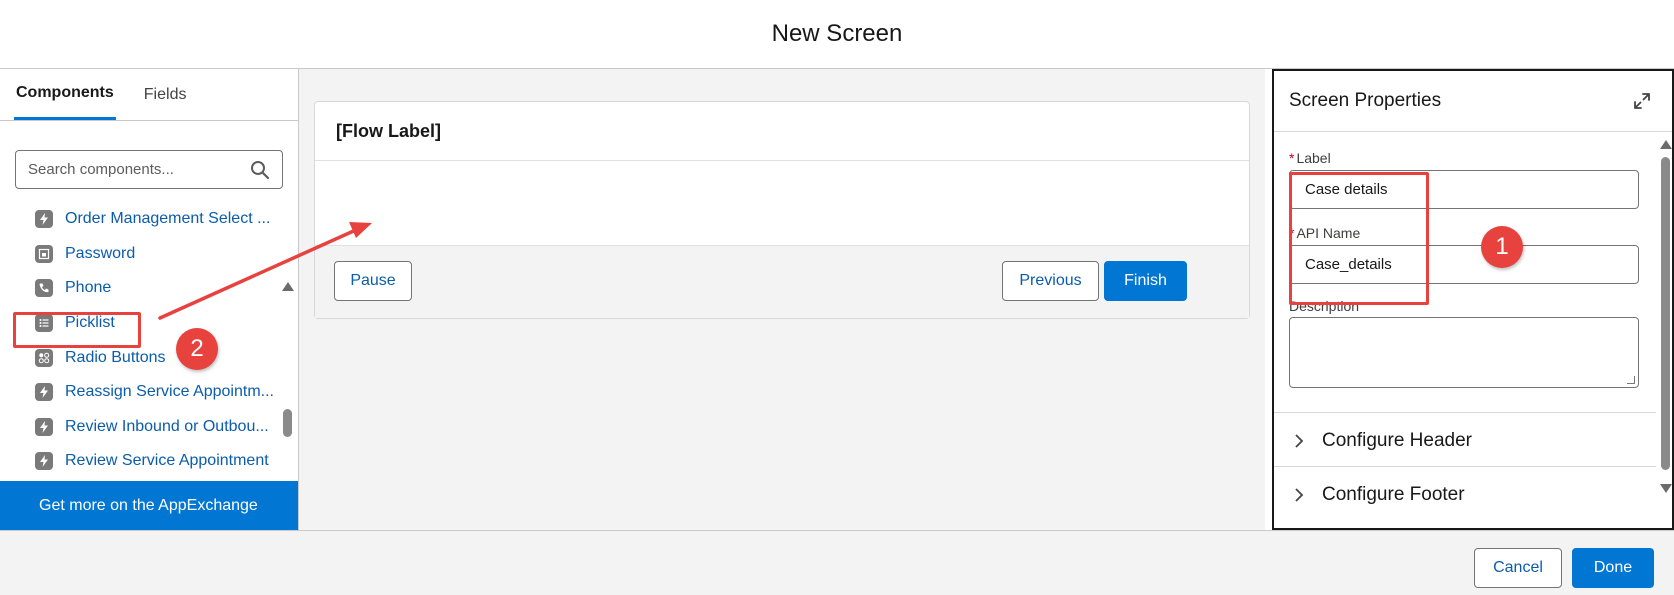  I want to click on component-label: Password, so click(100, 253).